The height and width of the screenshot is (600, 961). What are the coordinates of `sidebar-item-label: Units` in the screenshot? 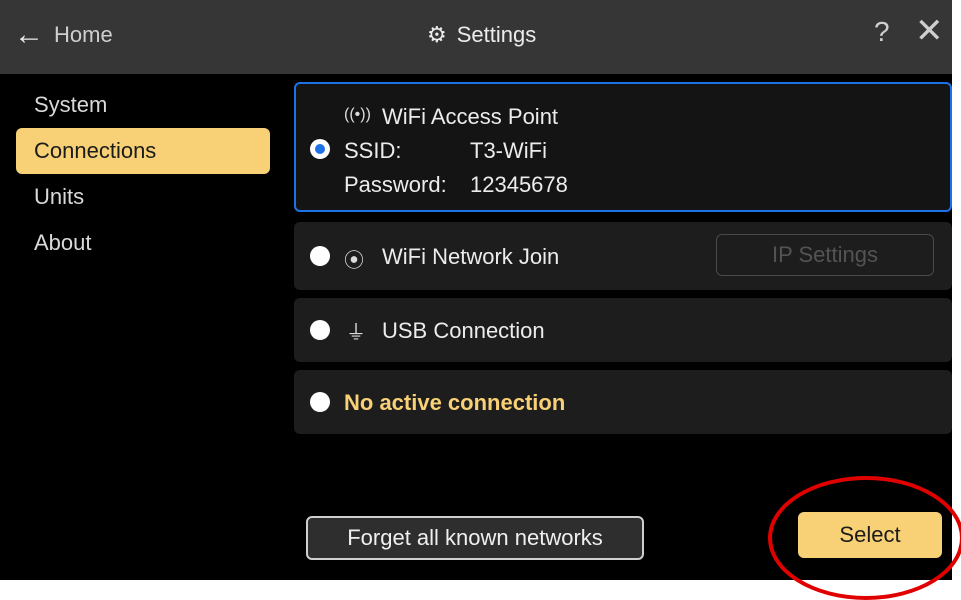 It's located at (59, 196).